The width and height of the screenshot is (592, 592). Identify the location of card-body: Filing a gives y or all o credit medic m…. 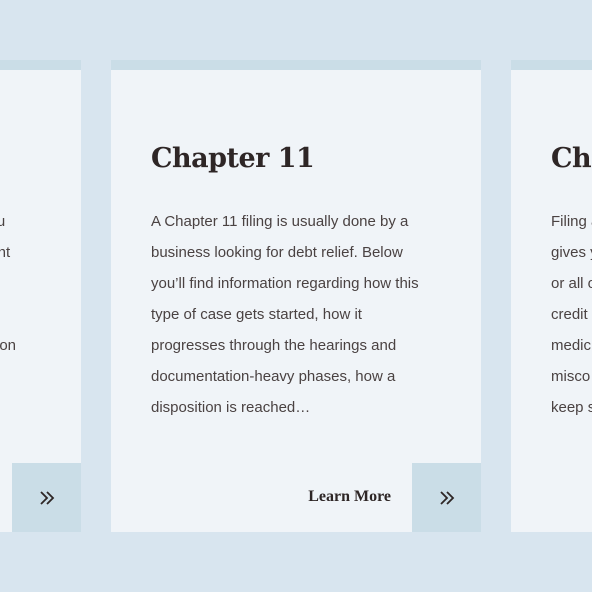
(571, 314).